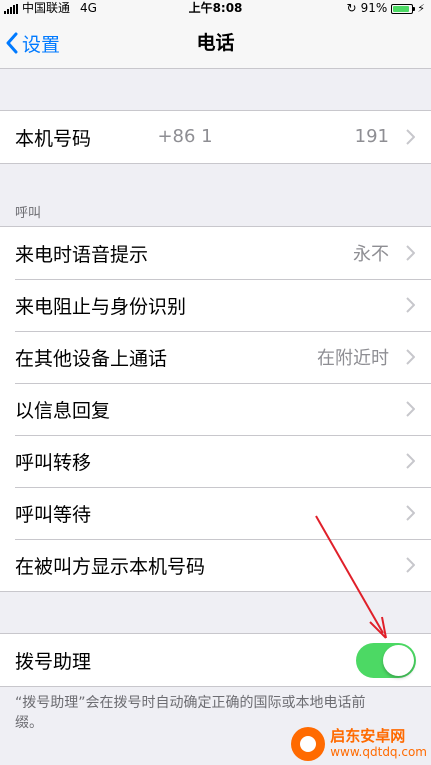  Describe the element at coordinates (91, 358) in the screenshot. I see `calls-row-label: 在其他设备上通话` at that location.